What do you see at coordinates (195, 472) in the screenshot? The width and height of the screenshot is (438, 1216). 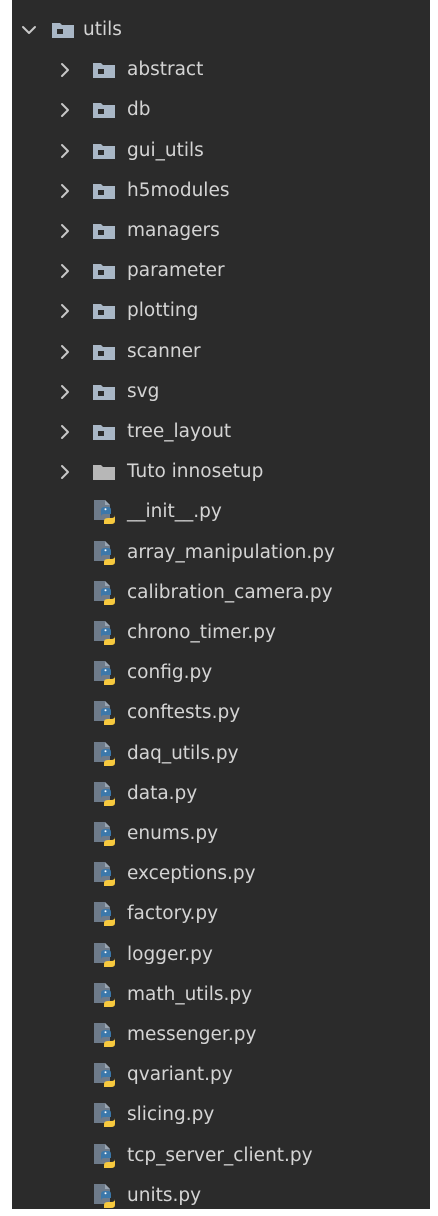 I see `tree-label: Tuto innosetup` at bounding box center [195, 472].